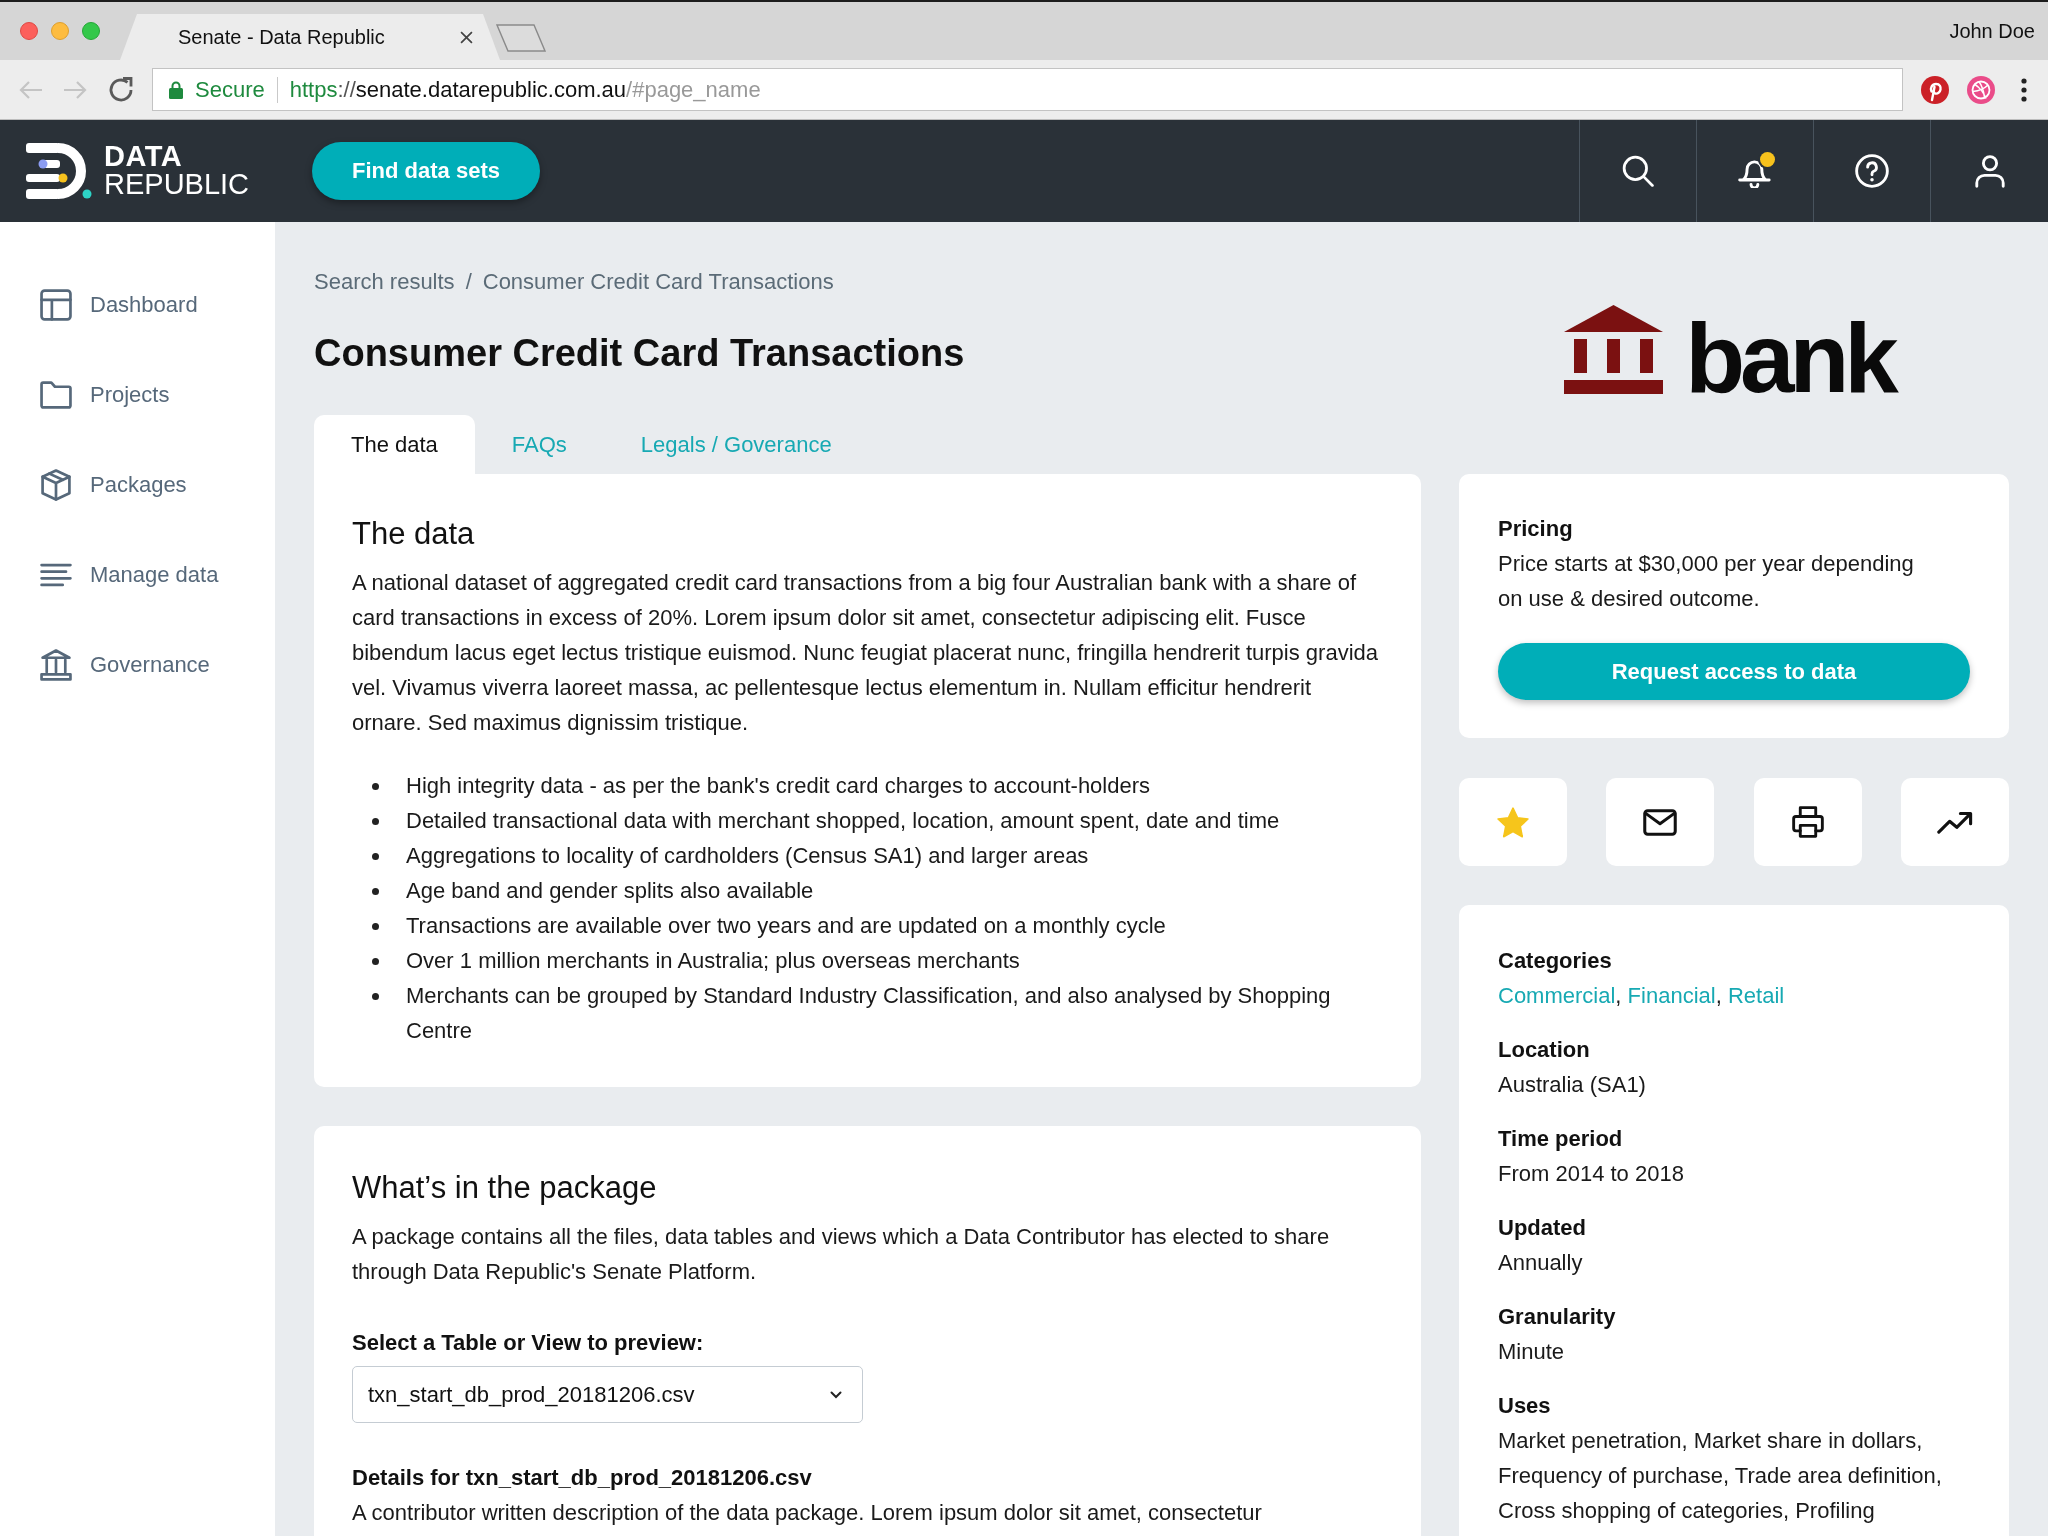 The height and width of the screenshot is (1536, 2048). What do you see at coordinates (144, 156) in the screenshot?
I see `brand-name: DATA` at bounding box center [144, 156].